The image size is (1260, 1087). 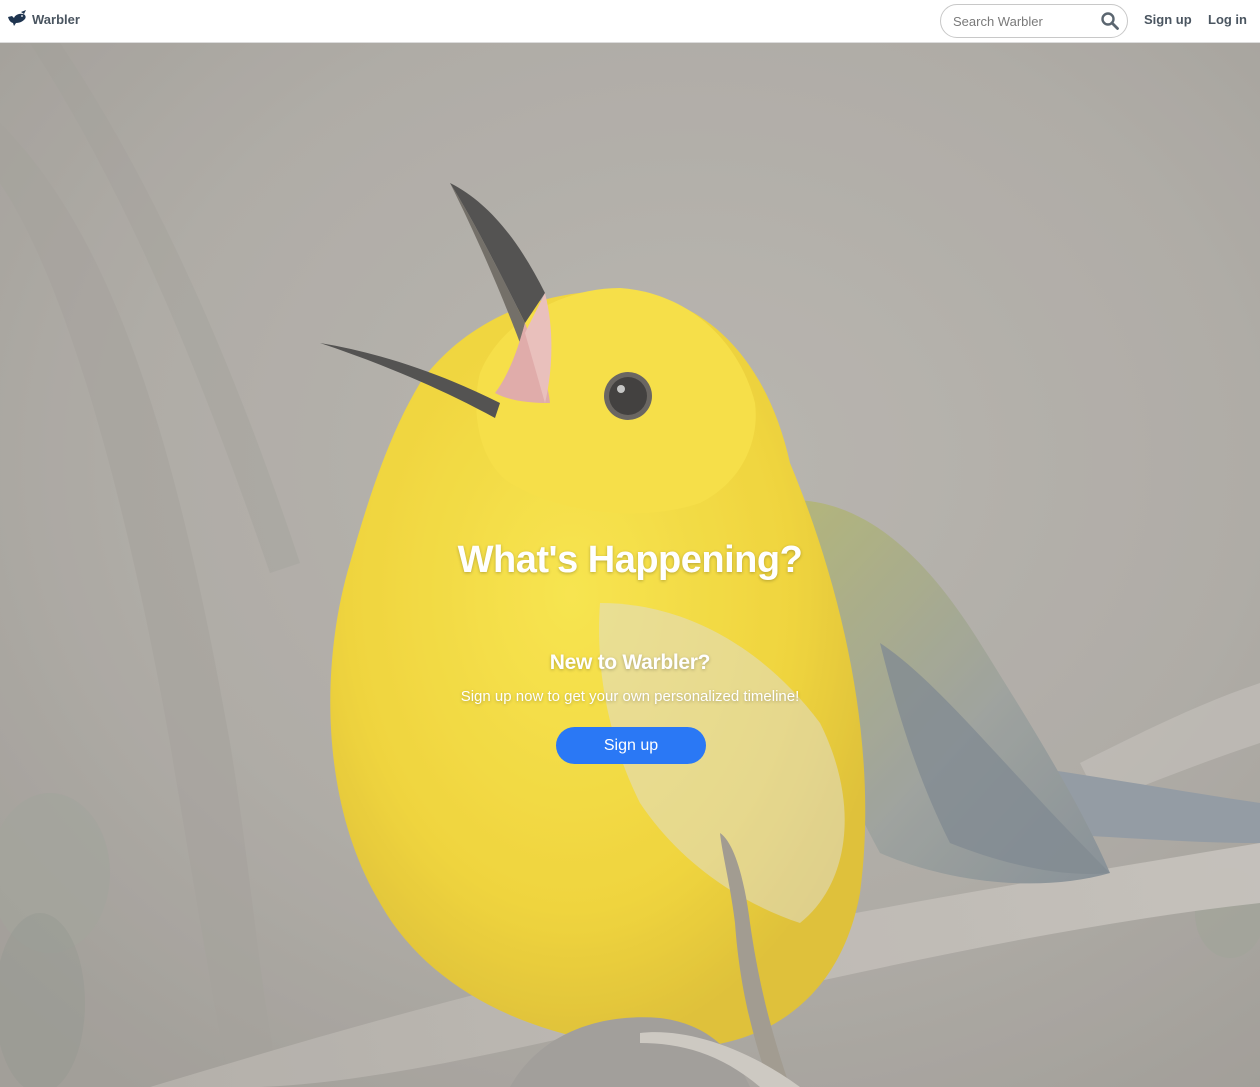 I want to click on search-icon, so click(x=1110, y=21).